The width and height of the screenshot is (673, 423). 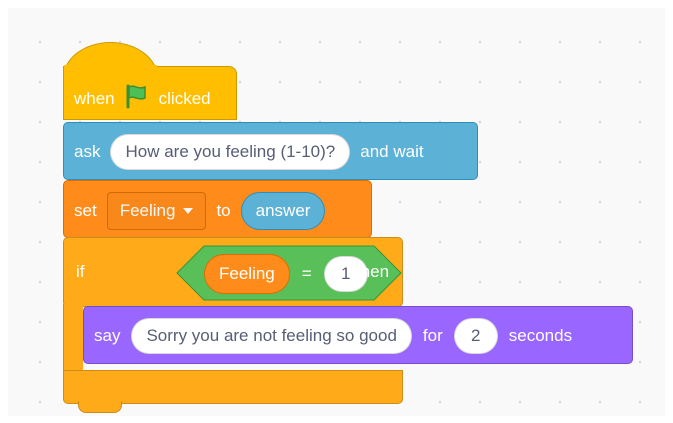 I want to click on if-block-arm, so click(x=73, y=339).